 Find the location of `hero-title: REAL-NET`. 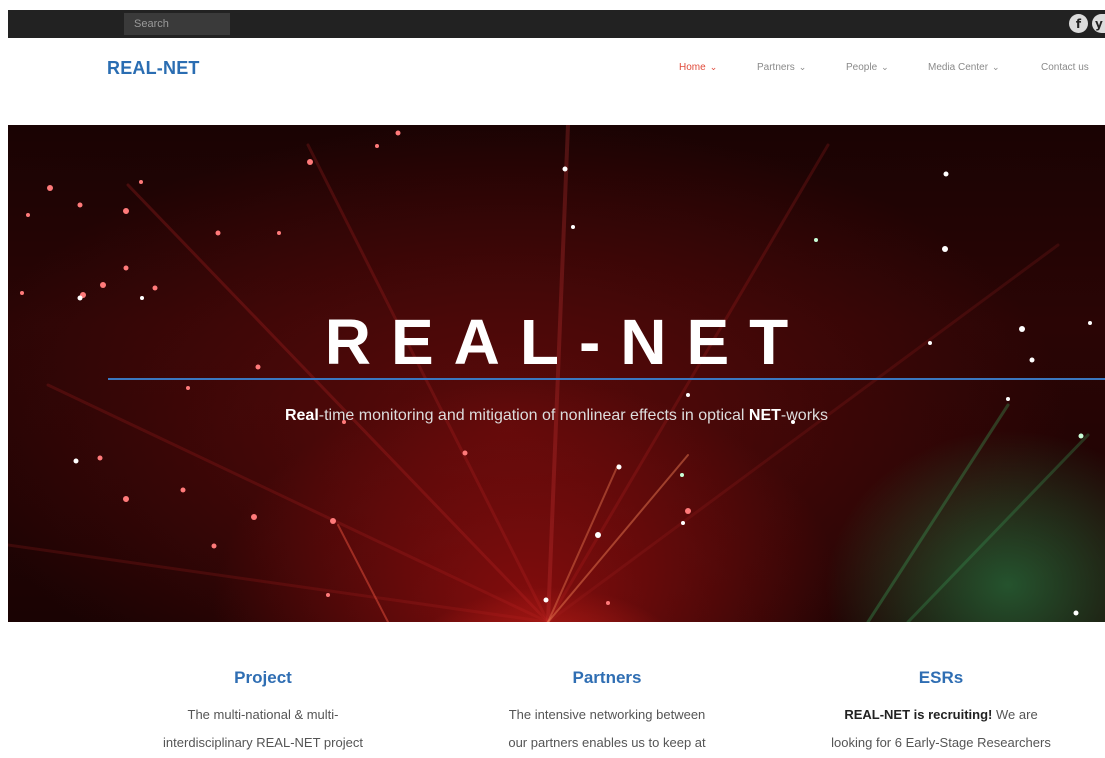

hero-title: REAL-NET is located at coordinates (566, 342).